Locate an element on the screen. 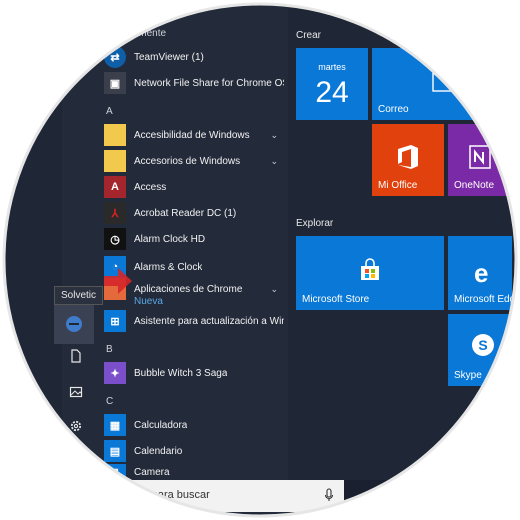 Image resolution: width=520 pixels, height=520 pixels. user-tooltip: Solvetic is located at coordinates (79, 295).